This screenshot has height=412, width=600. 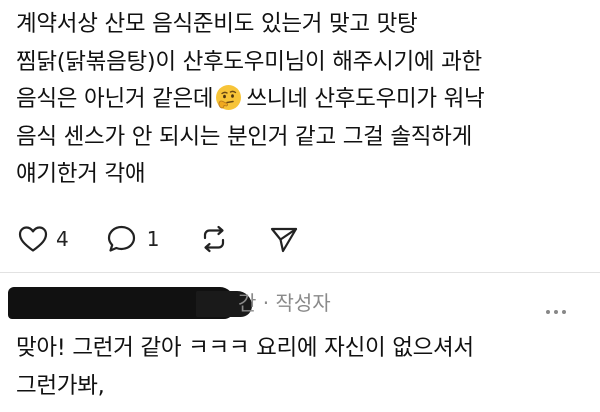 What do you see at coordinates (365, 99) in the screenshot?
I see `post-line-text: 쓰니네 산후도우미가 워낙` at bounding box center [365, 99].